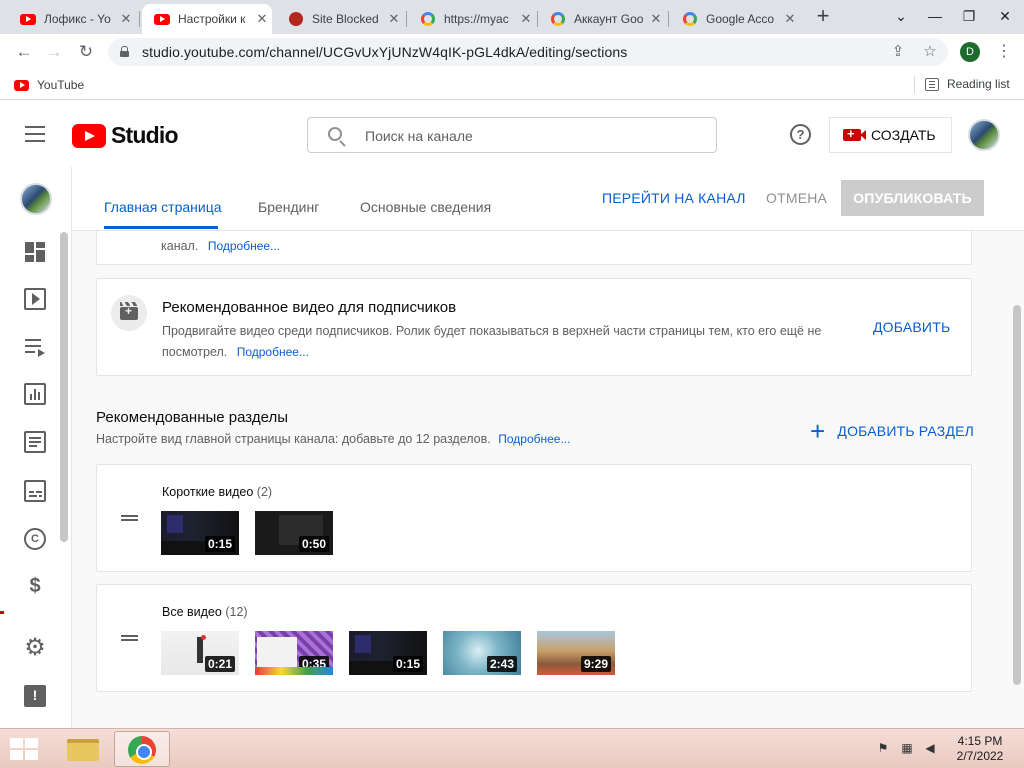 The width and height of the screenshot is (1024, 768). I want to click on create-label: СОЗДАТЬ, so click(903, 135).